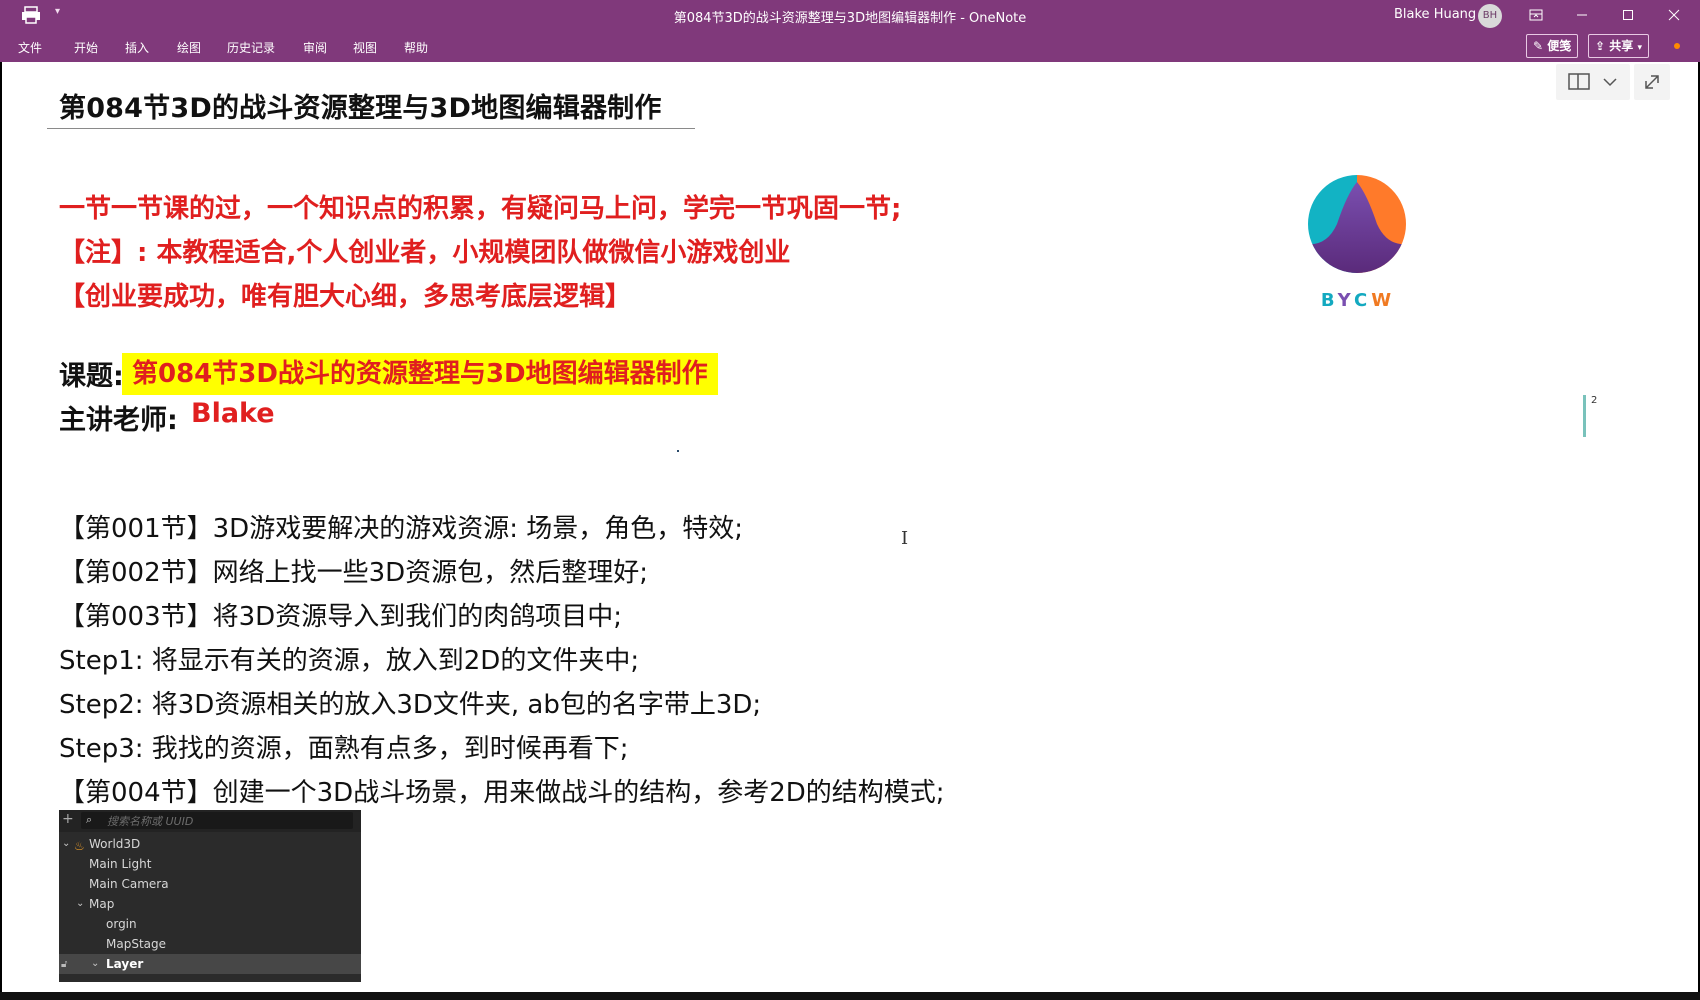  I want to click on note-line: Step3: 我找的资源，面熟有点多，到时候再看下;, so click(344, 746).